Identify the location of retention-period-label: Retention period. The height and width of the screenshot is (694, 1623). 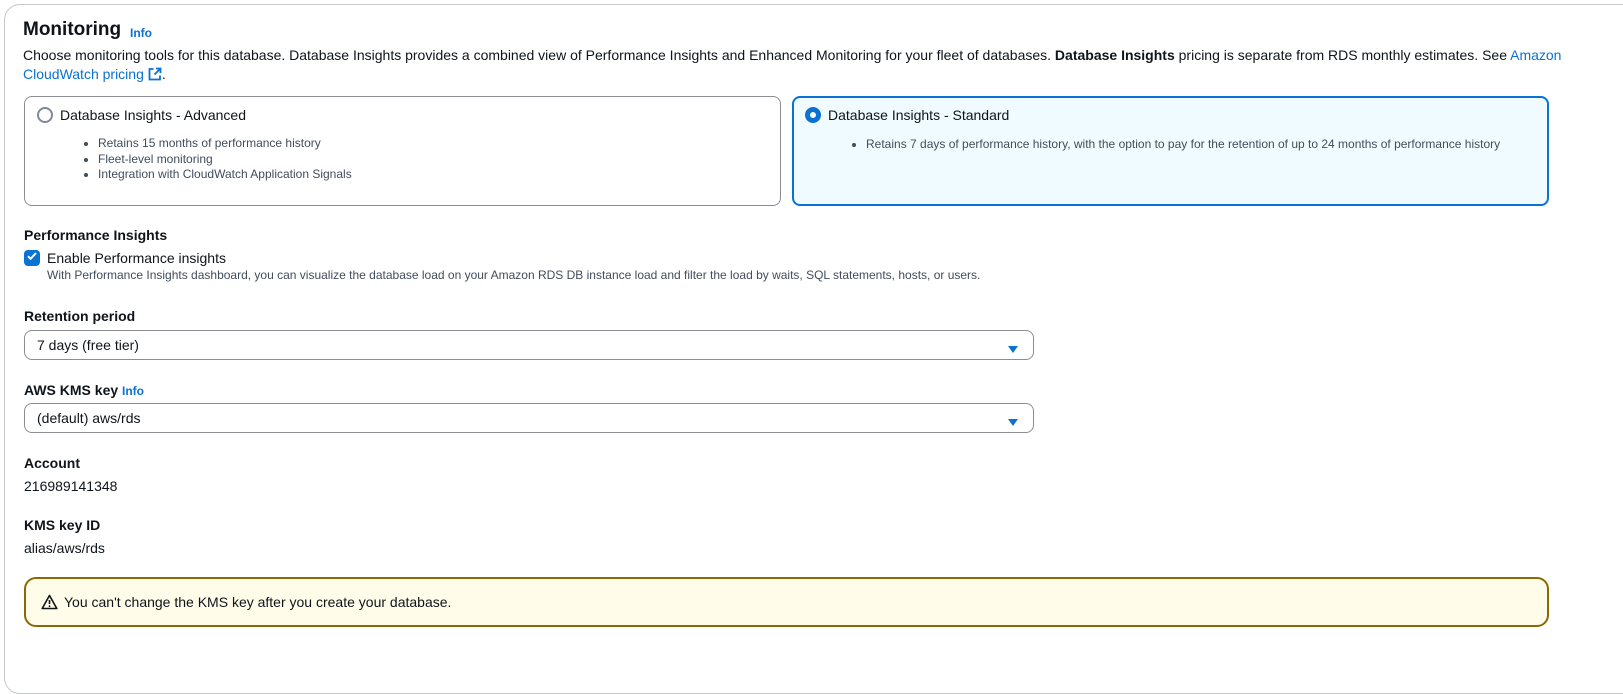
(80, 316).